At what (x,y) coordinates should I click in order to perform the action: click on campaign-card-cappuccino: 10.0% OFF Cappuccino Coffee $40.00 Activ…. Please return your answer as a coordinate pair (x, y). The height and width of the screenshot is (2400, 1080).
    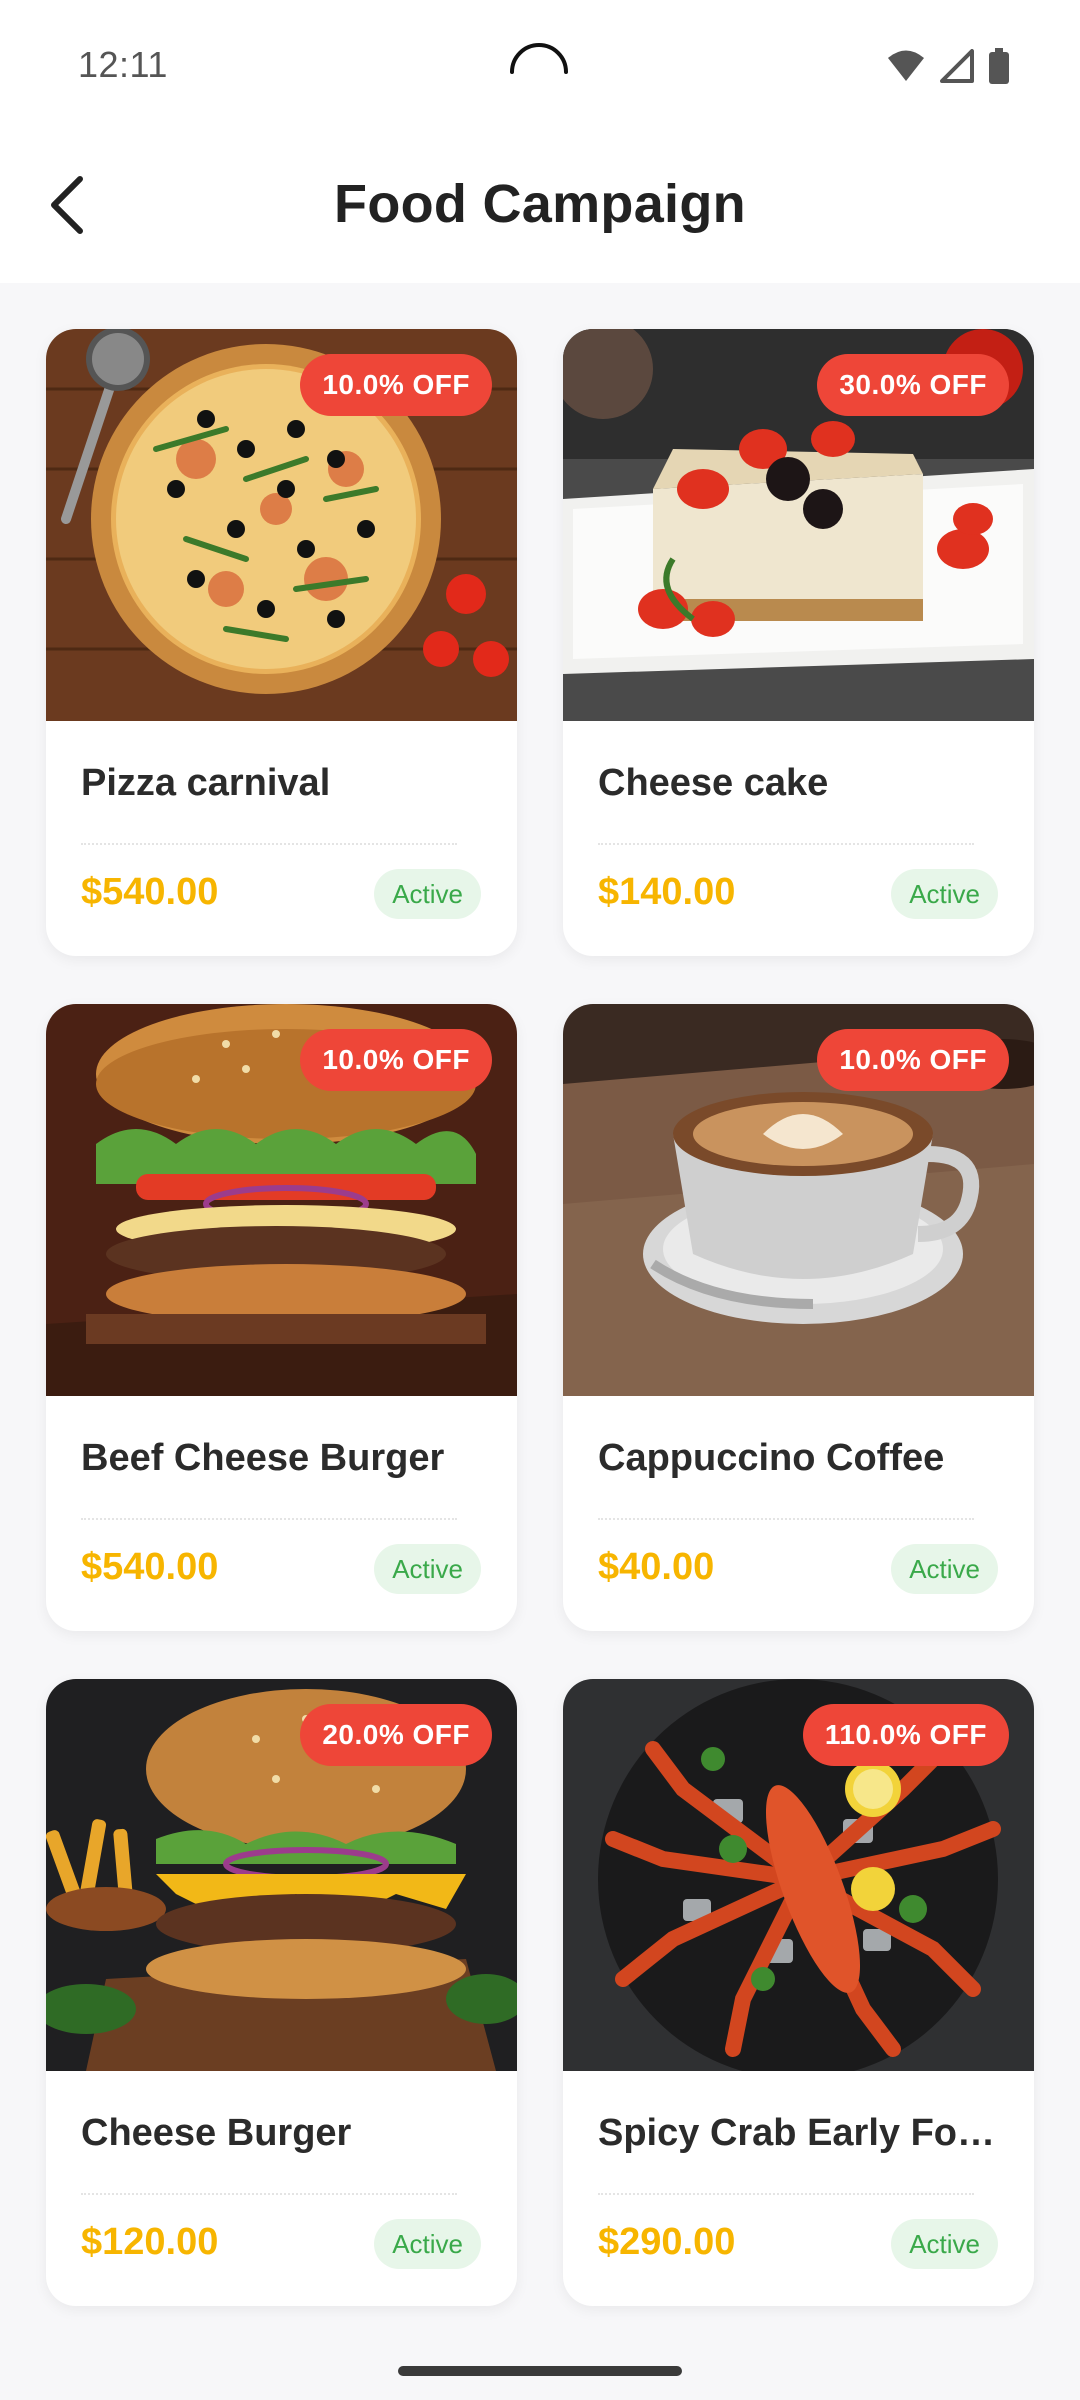
    Looking at the image, I should click on (798, 1317).